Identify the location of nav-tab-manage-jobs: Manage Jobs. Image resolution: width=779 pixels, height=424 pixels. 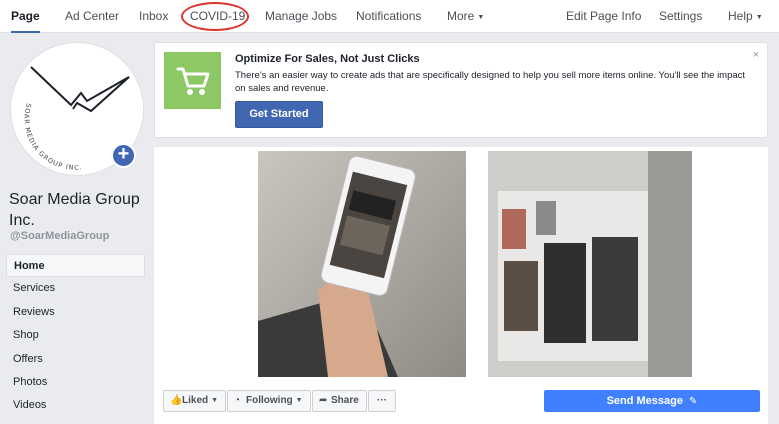
(301, 16).